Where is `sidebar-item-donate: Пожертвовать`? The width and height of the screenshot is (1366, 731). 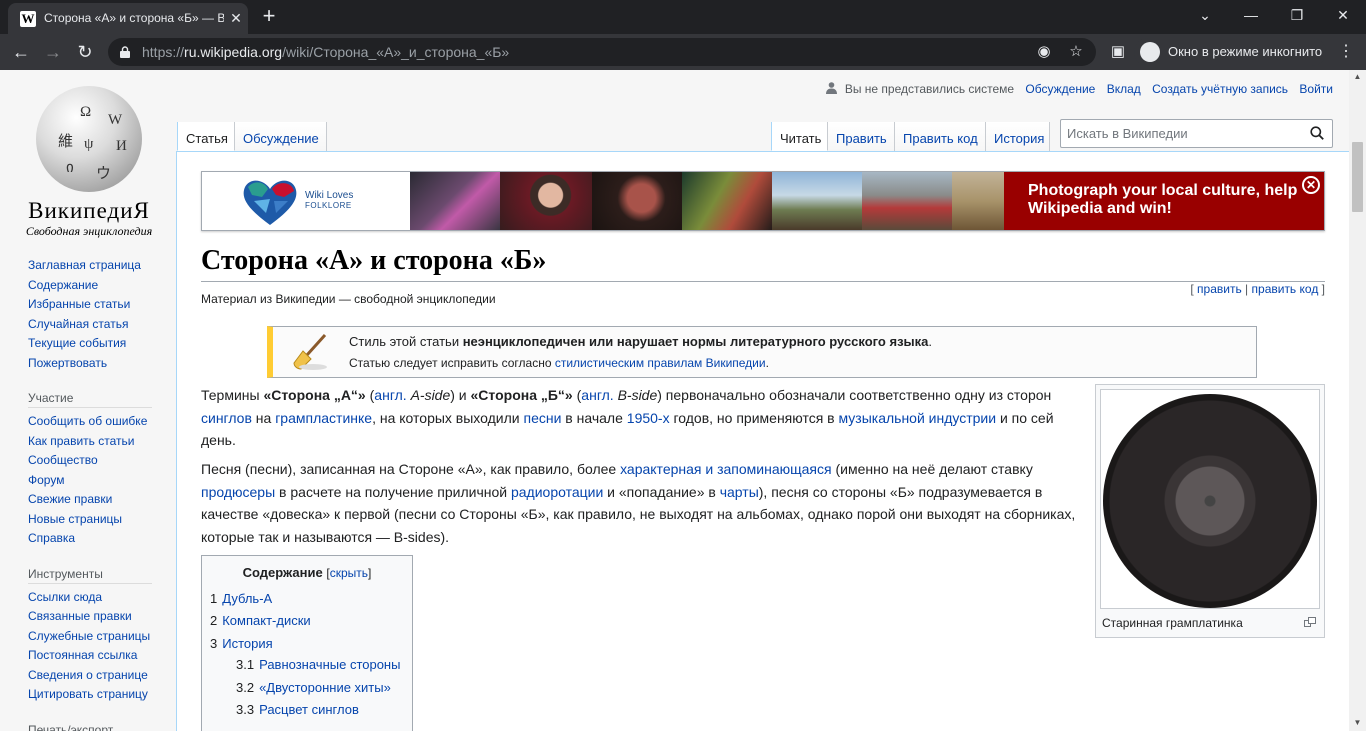 sidebar-item-donate: Пожертвовать is located at coordinates (98, 364).